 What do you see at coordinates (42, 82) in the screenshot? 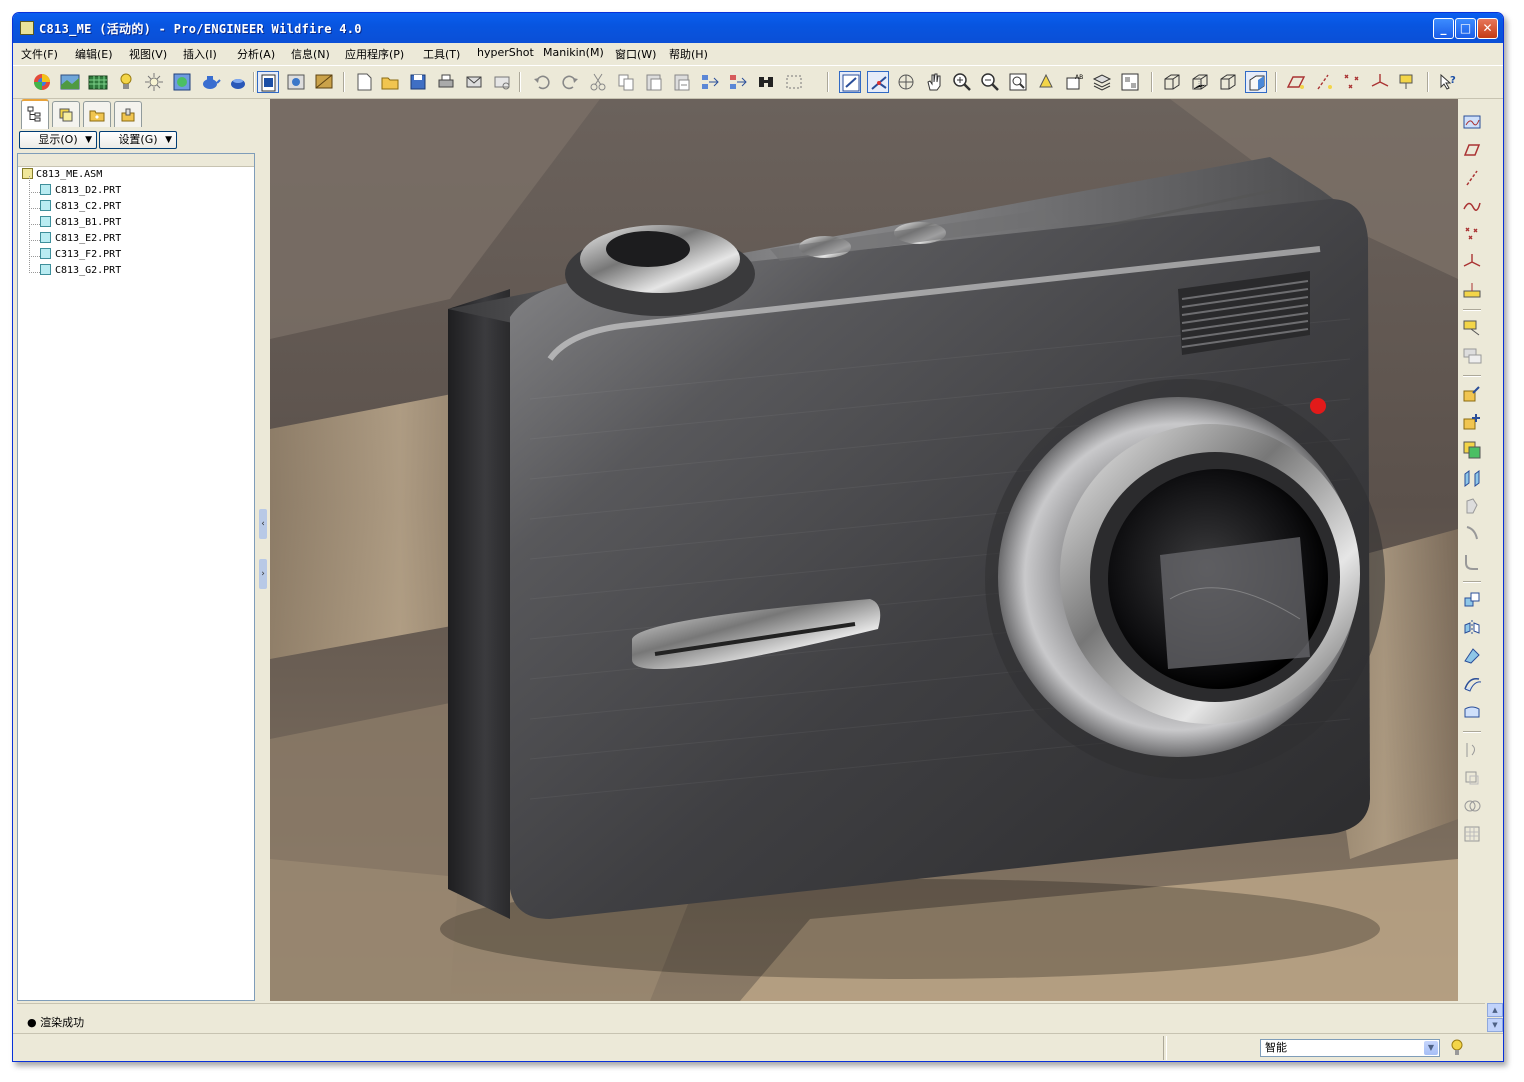
I see `web-browser-icon` at bounding box center [42, 82].